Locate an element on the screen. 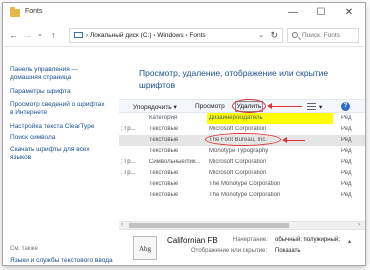 The width and height of the screenshot is (370, 270). column-header-edit: Ред is located at coordinates (352, 118).